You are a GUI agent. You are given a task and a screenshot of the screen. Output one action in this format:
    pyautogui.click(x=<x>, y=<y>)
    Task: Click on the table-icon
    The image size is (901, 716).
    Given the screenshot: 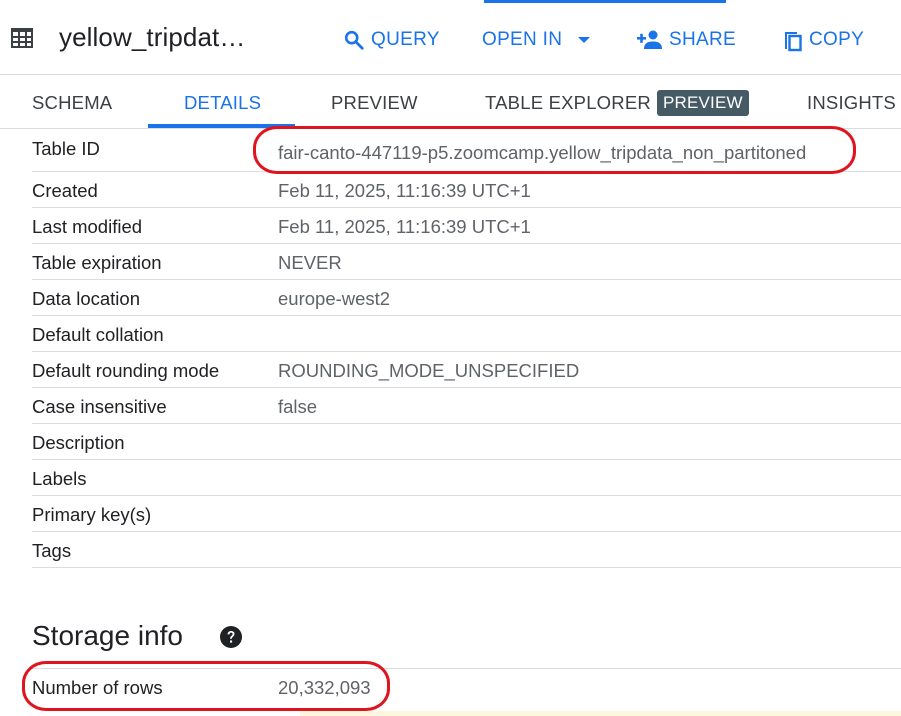 What is the action you would take?
    pyautogui.click(x=22, y=38)
    